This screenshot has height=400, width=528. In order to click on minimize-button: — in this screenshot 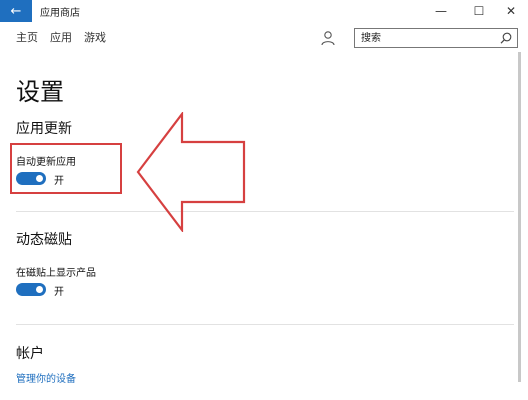, I will do `click(441, 11)`.